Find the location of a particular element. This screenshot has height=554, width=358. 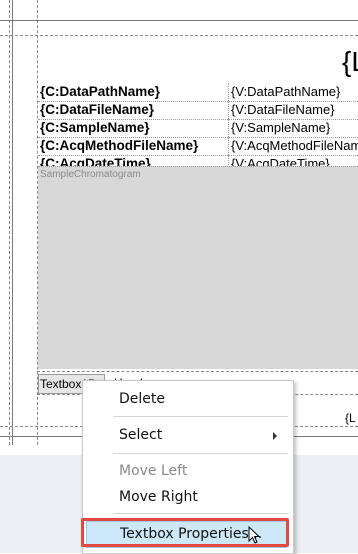

chart-placeholder-label: SampleChromatogram is located at coordinates (90, 174).